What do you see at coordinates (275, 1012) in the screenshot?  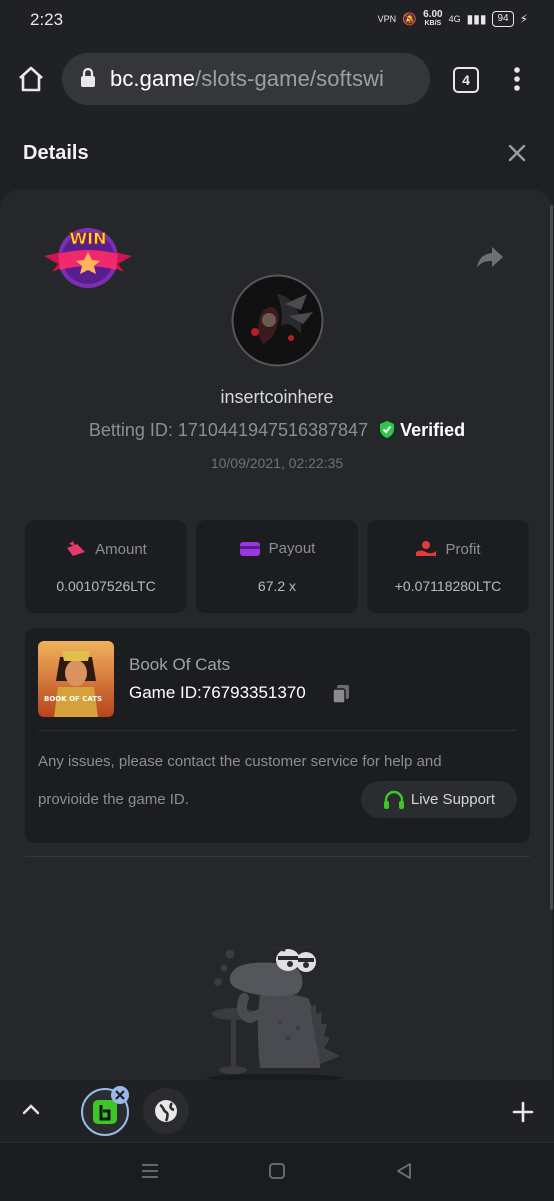 I see `crocodile-mascot-illustration` at bounding box center [275, 1012].